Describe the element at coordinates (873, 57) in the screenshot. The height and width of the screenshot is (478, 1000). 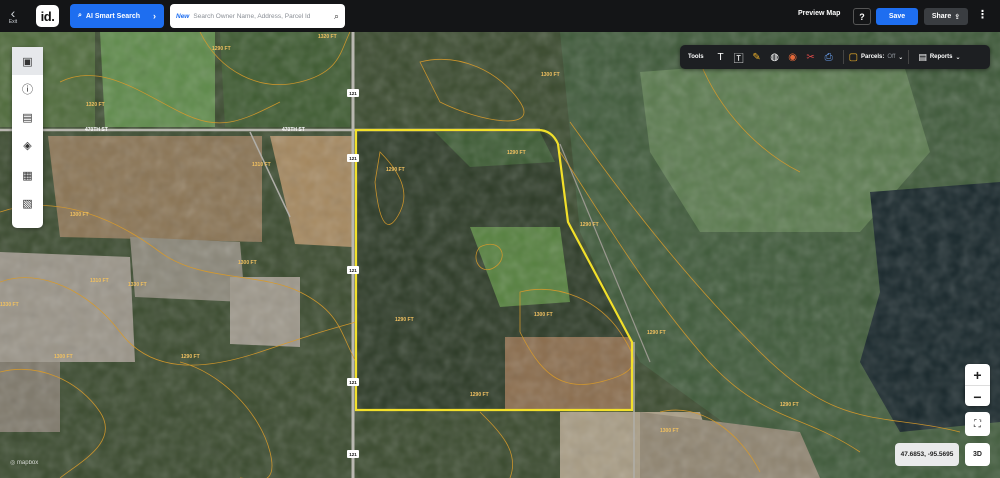
I see `parcels-label: Parcels:` at that location.